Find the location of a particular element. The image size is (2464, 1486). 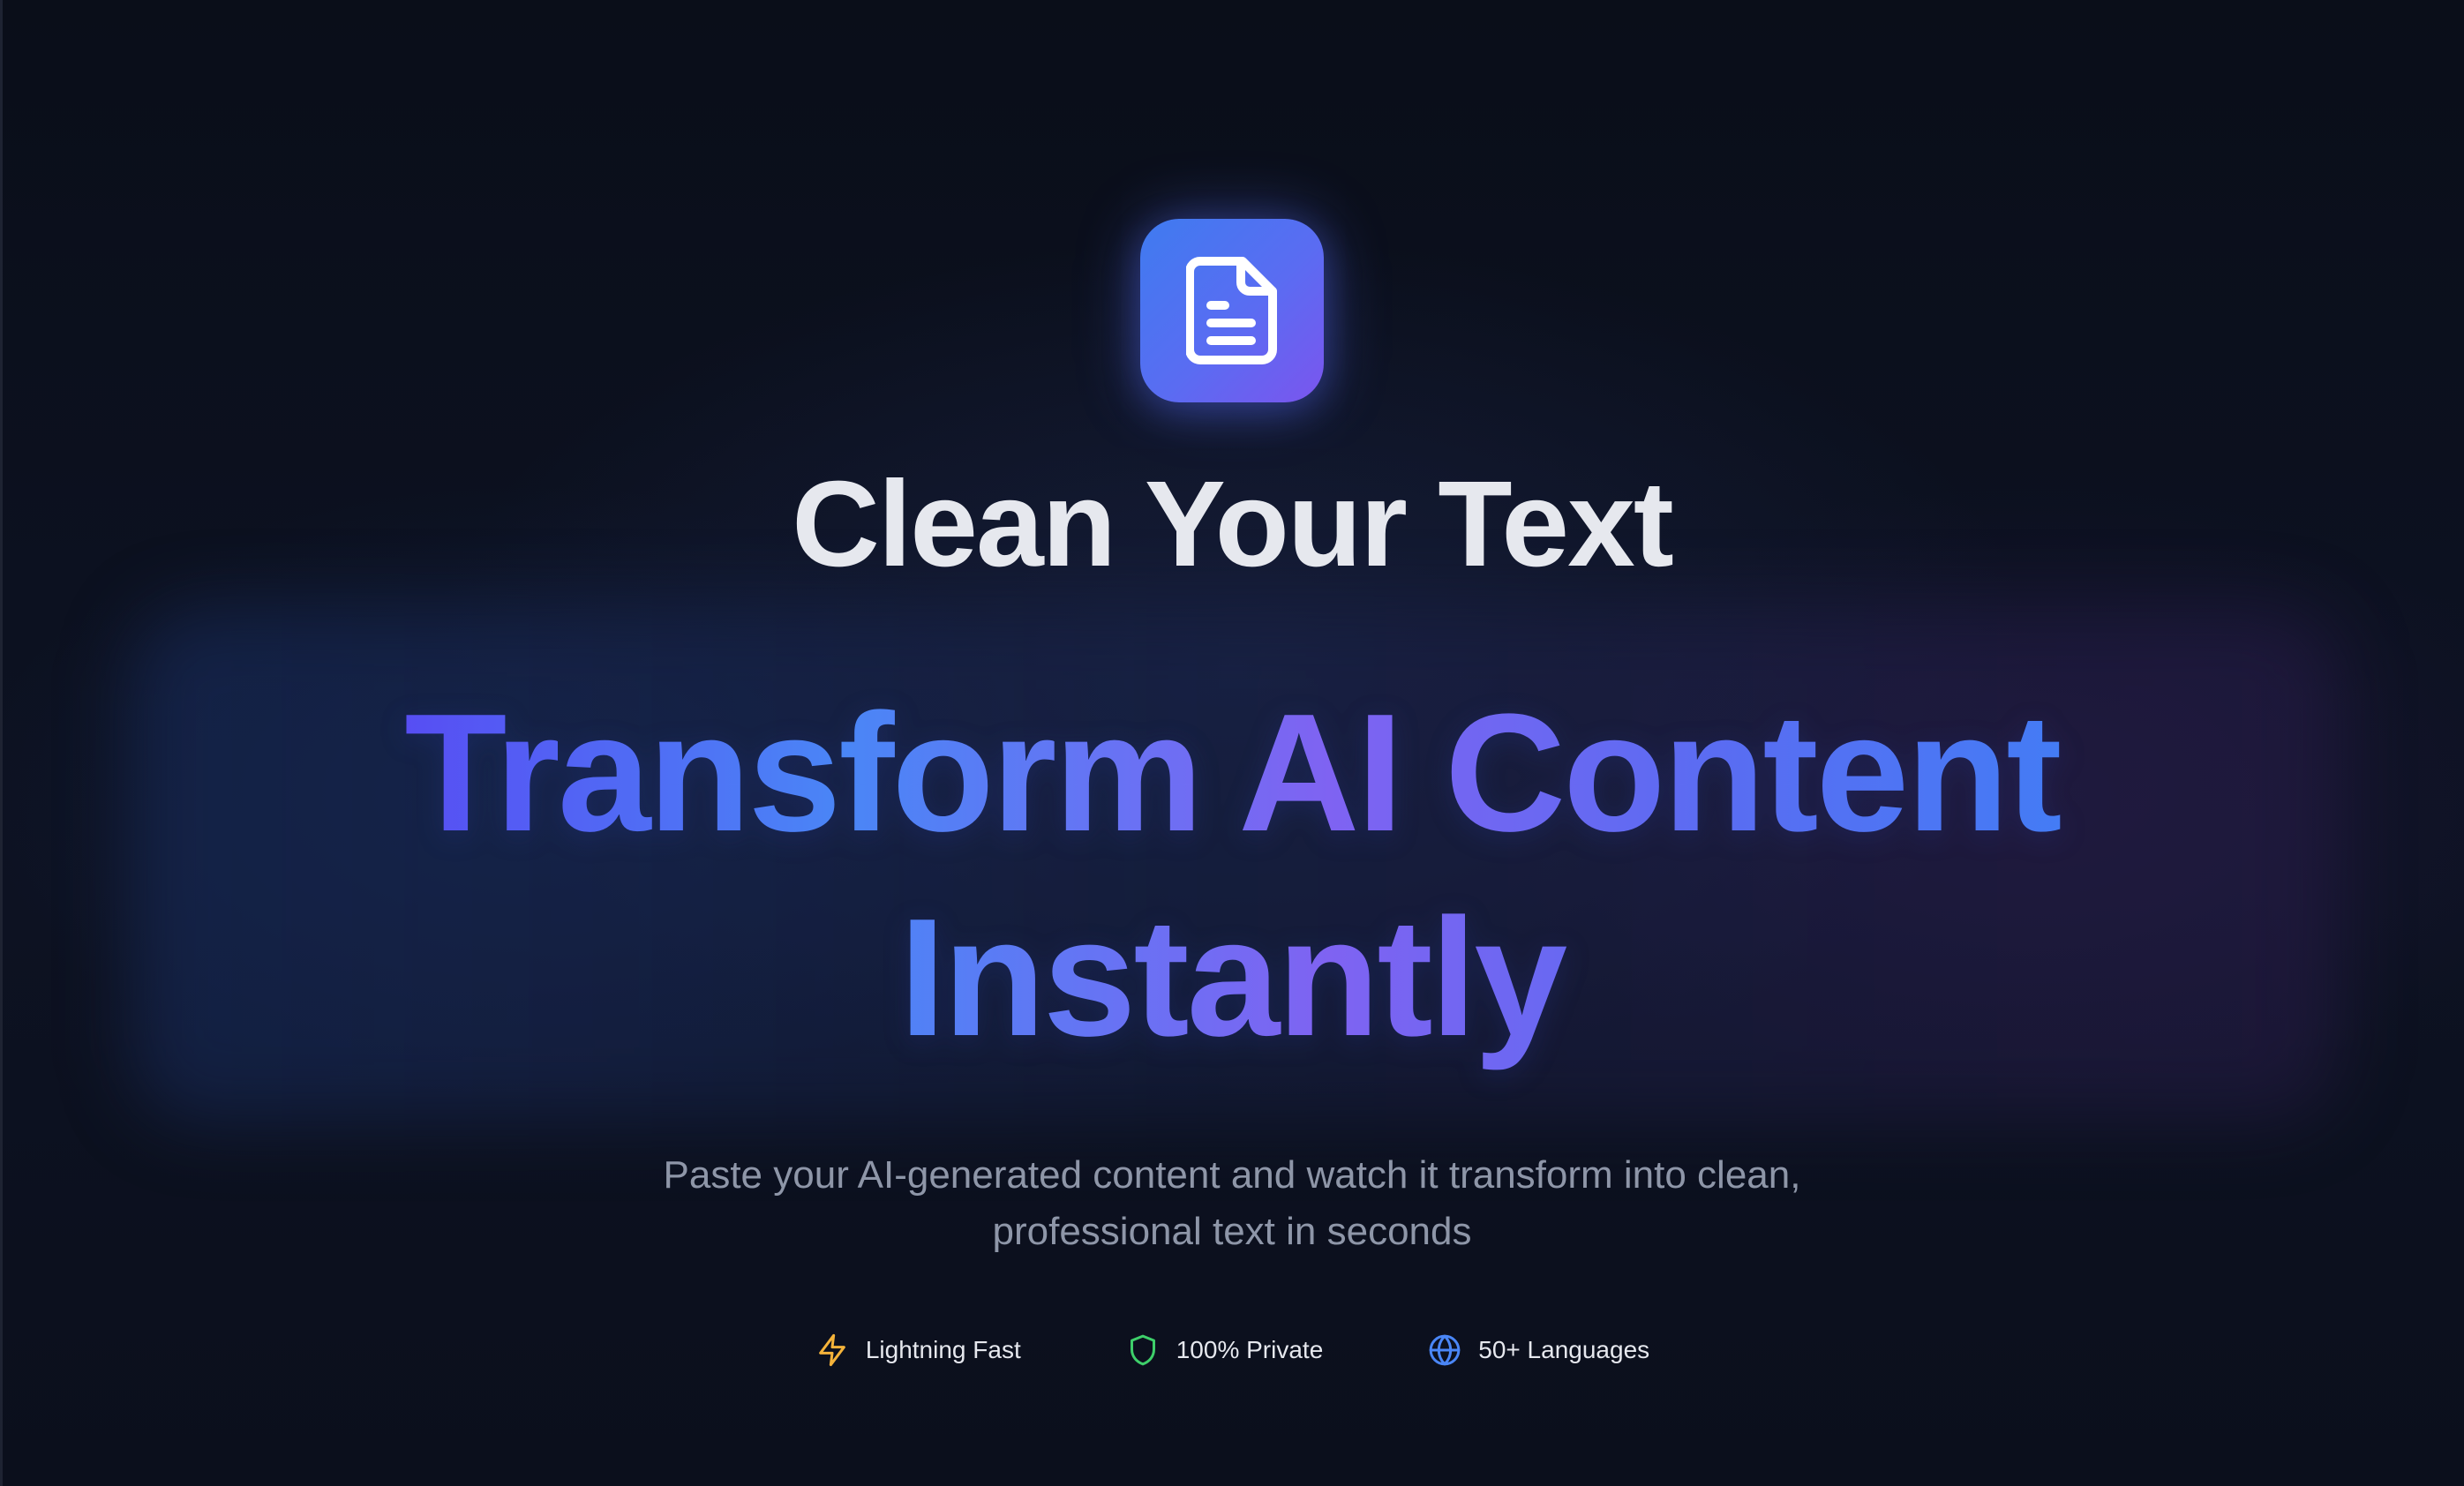

window-edge is located at coordinates (2, 743).